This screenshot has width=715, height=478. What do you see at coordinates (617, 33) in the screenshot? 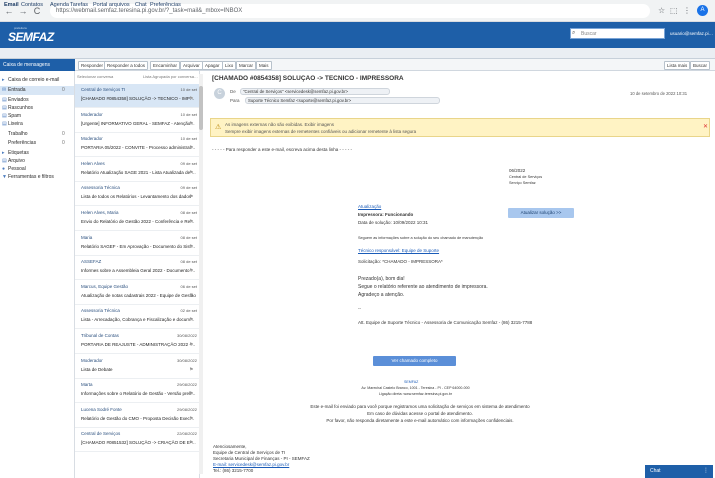
I see `search-input: ⌕ Buscar` at bounding box center [617, 33].